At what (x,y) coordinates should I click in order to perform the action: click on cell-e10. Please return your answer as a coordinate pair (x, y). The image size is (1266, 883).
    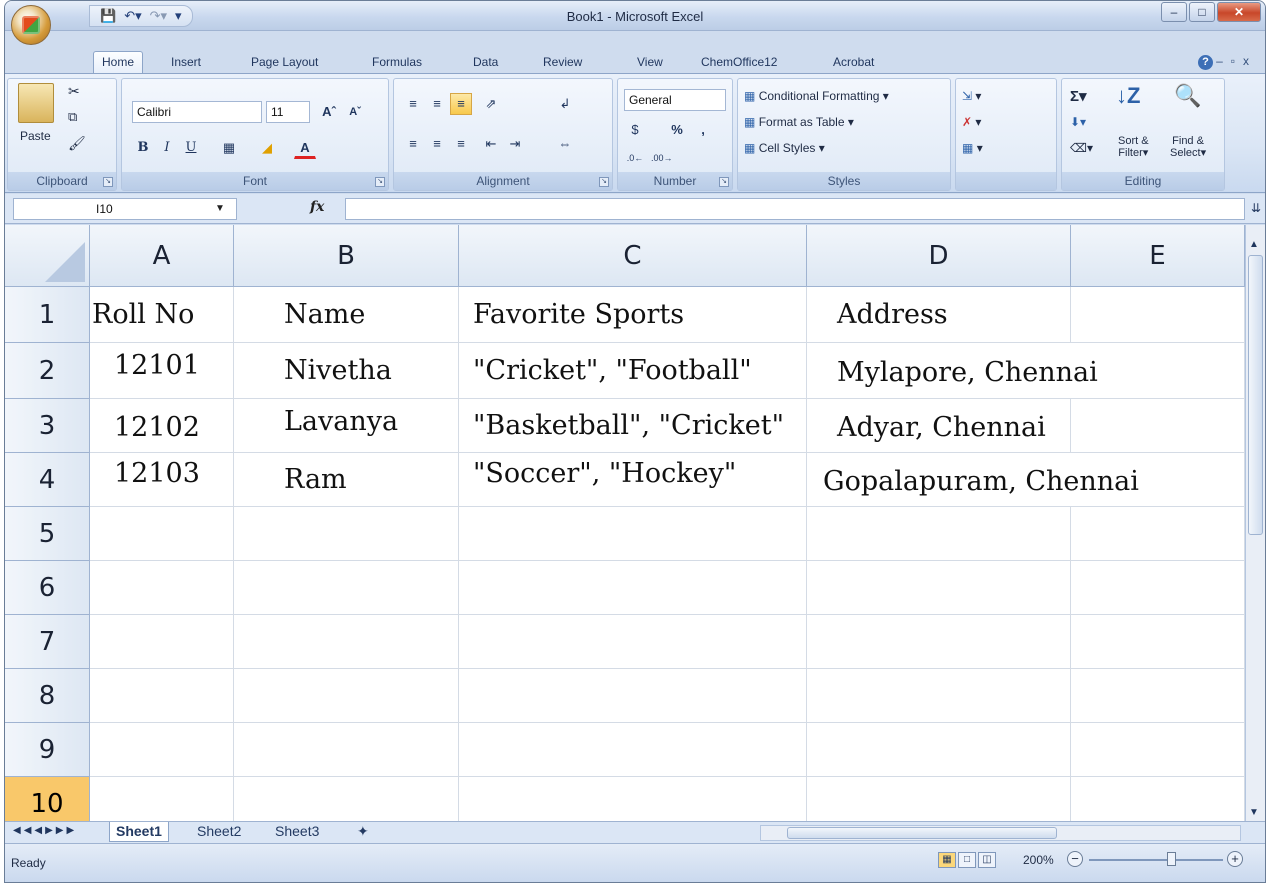
    Looking at the image, I should click on (1158, 799).